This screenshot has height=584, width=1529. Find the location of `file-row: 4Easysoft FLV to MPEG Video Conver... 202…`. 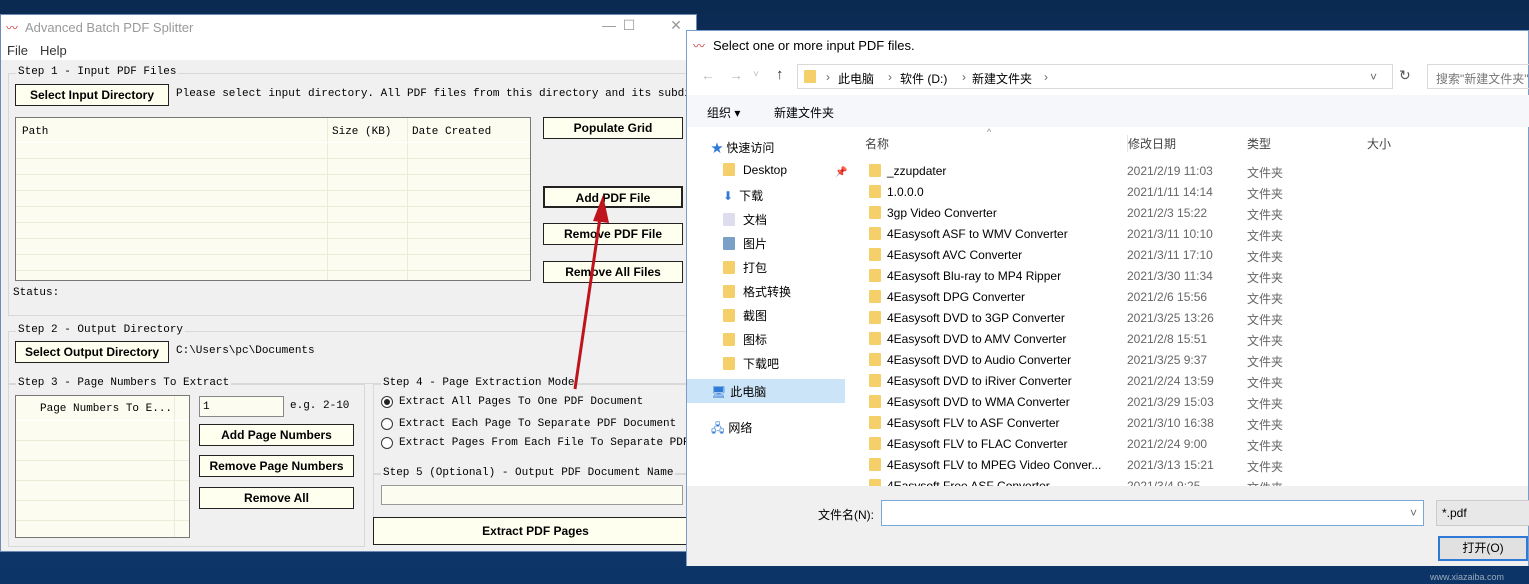

file-row: 4Easysoft FLV to MPEG Video Conver... 202… is located at coordinates (1188, 465).